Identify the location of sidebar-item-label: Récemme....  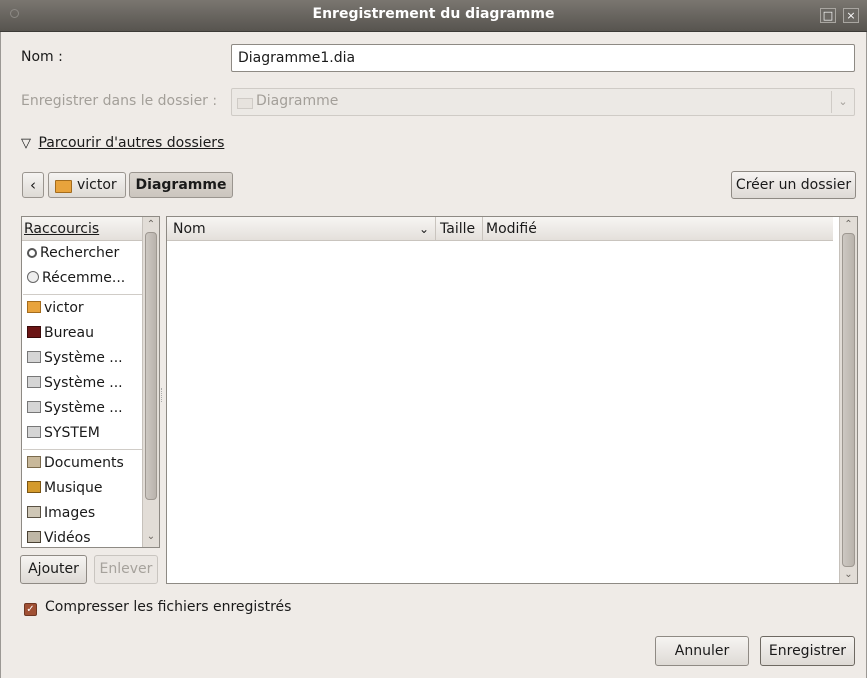
(84, 278).